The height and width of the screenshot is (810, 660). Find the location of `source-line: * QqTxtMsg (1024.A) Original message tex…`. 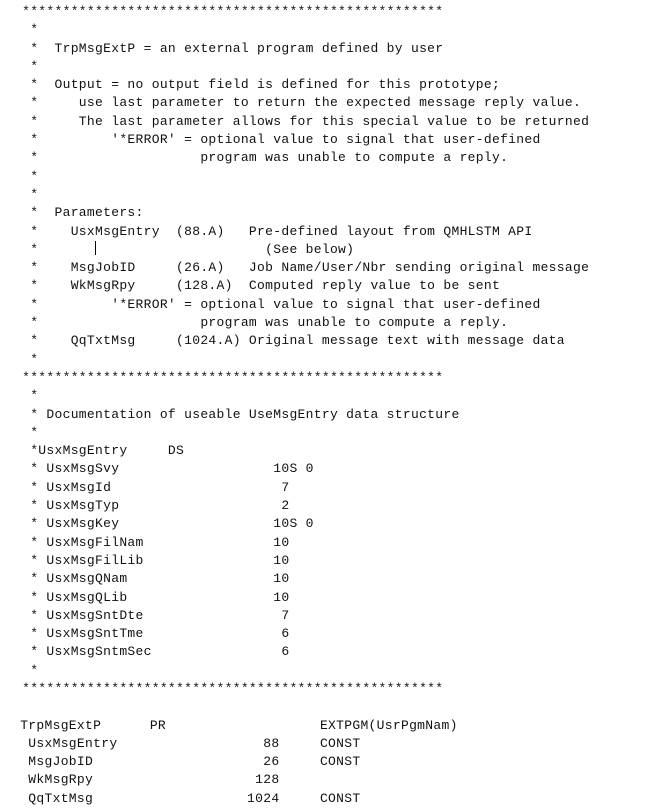

source-line: * QqTxtMsg (1024.A) Original message tex… is located at coordinates (337, 341).